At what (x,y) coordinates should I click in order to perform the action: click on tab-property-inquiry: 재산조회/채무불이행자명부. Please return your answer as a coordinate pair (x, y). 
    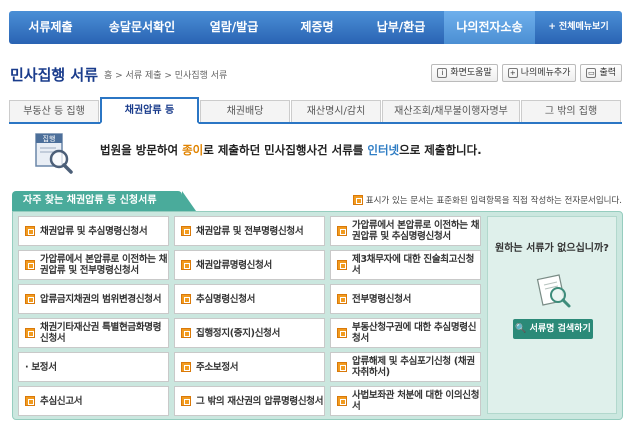
    Looking at the image, I should click on (451, 111).